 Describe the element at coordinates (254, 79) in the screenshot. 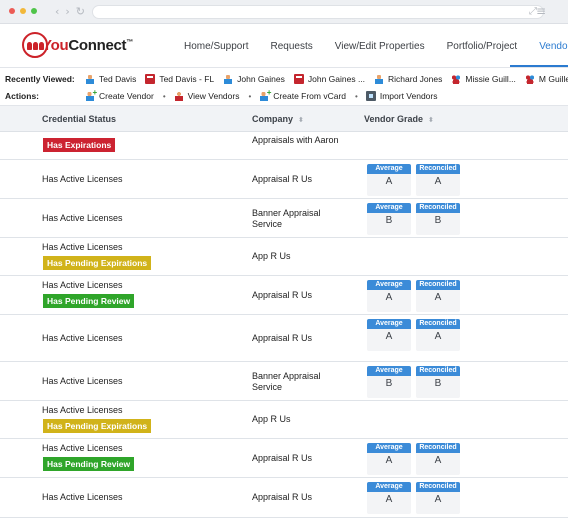

I see `recent-item: John Gaines` at that location.